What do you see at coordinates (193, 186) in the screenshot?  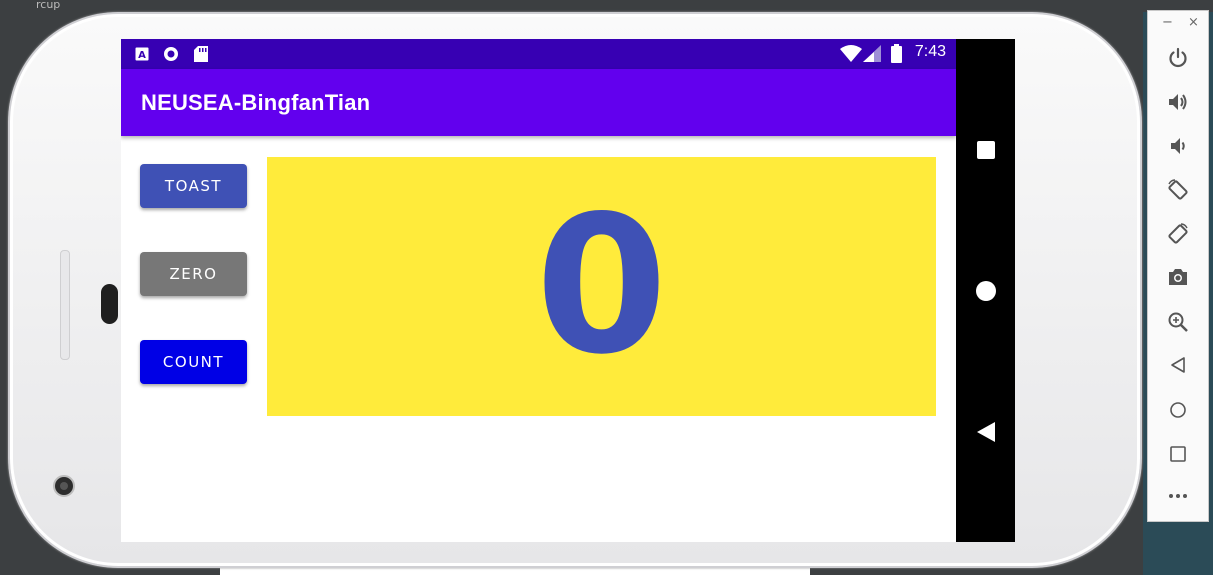 I see `toast-button: TOAST` at bounding box center [193, 186].